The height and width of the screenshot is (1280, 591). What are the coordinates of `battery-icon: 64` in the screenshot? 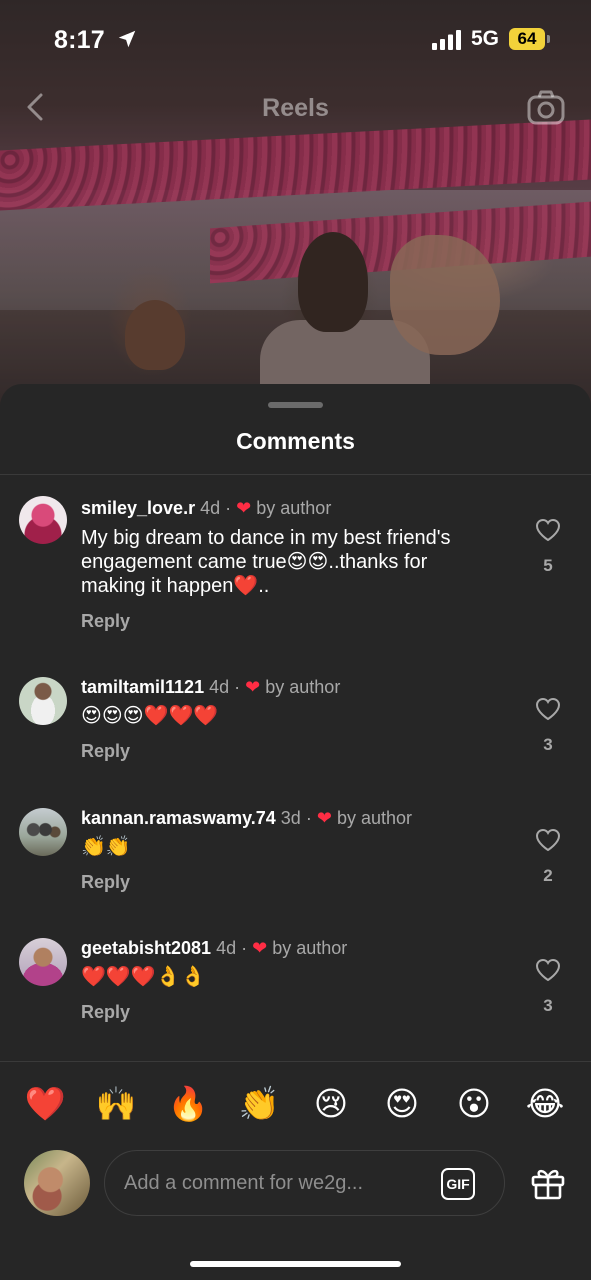 It's located at (527, 39).